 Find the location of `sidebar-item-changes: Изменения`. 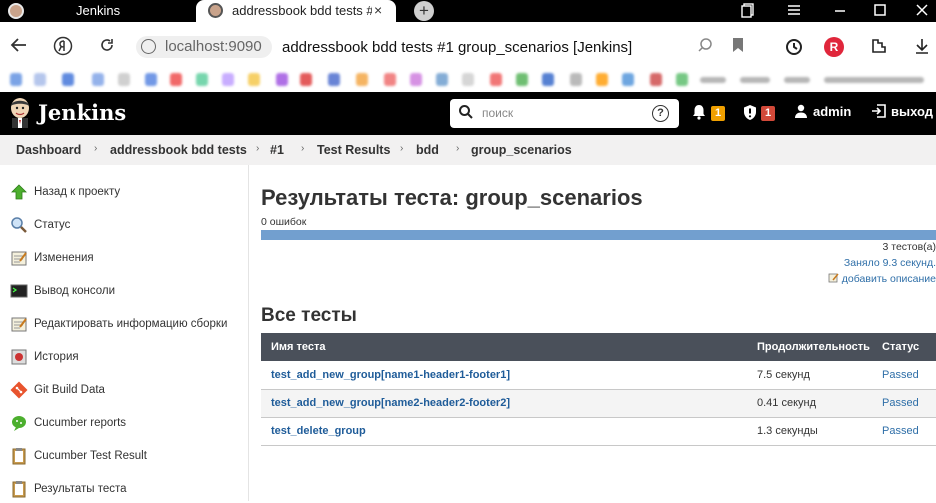

sidebar-item-changes: Изменения is located at coordinates (52, 258).